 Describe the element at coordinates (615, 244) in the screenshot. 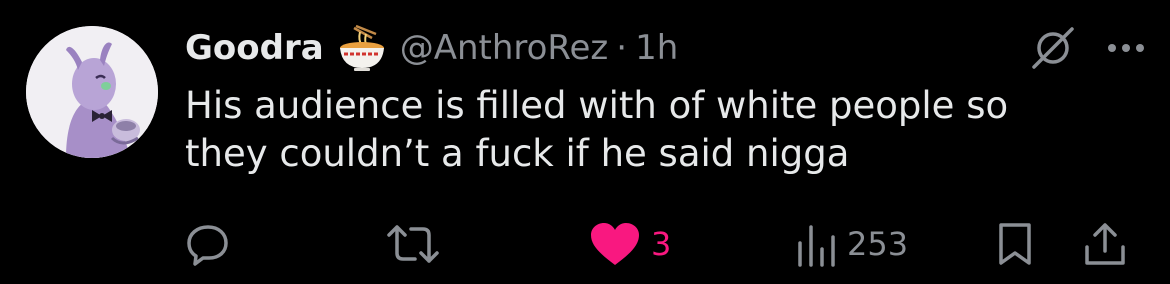

I see `heart-filled-icon` at that location.